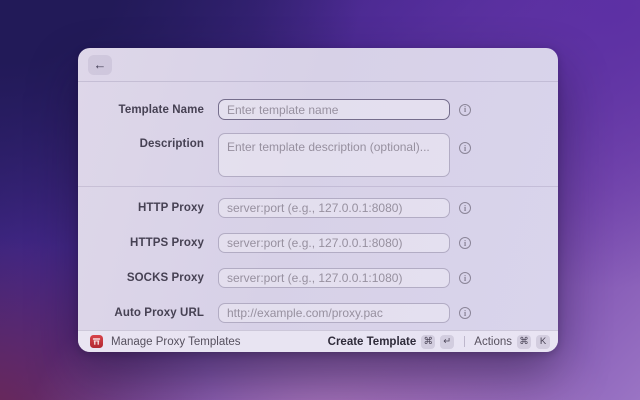  What do you see at coordinates (447, 341) in the screenshot?
I see `enter-key-icon: ↵` at bounding box center [447, 341].